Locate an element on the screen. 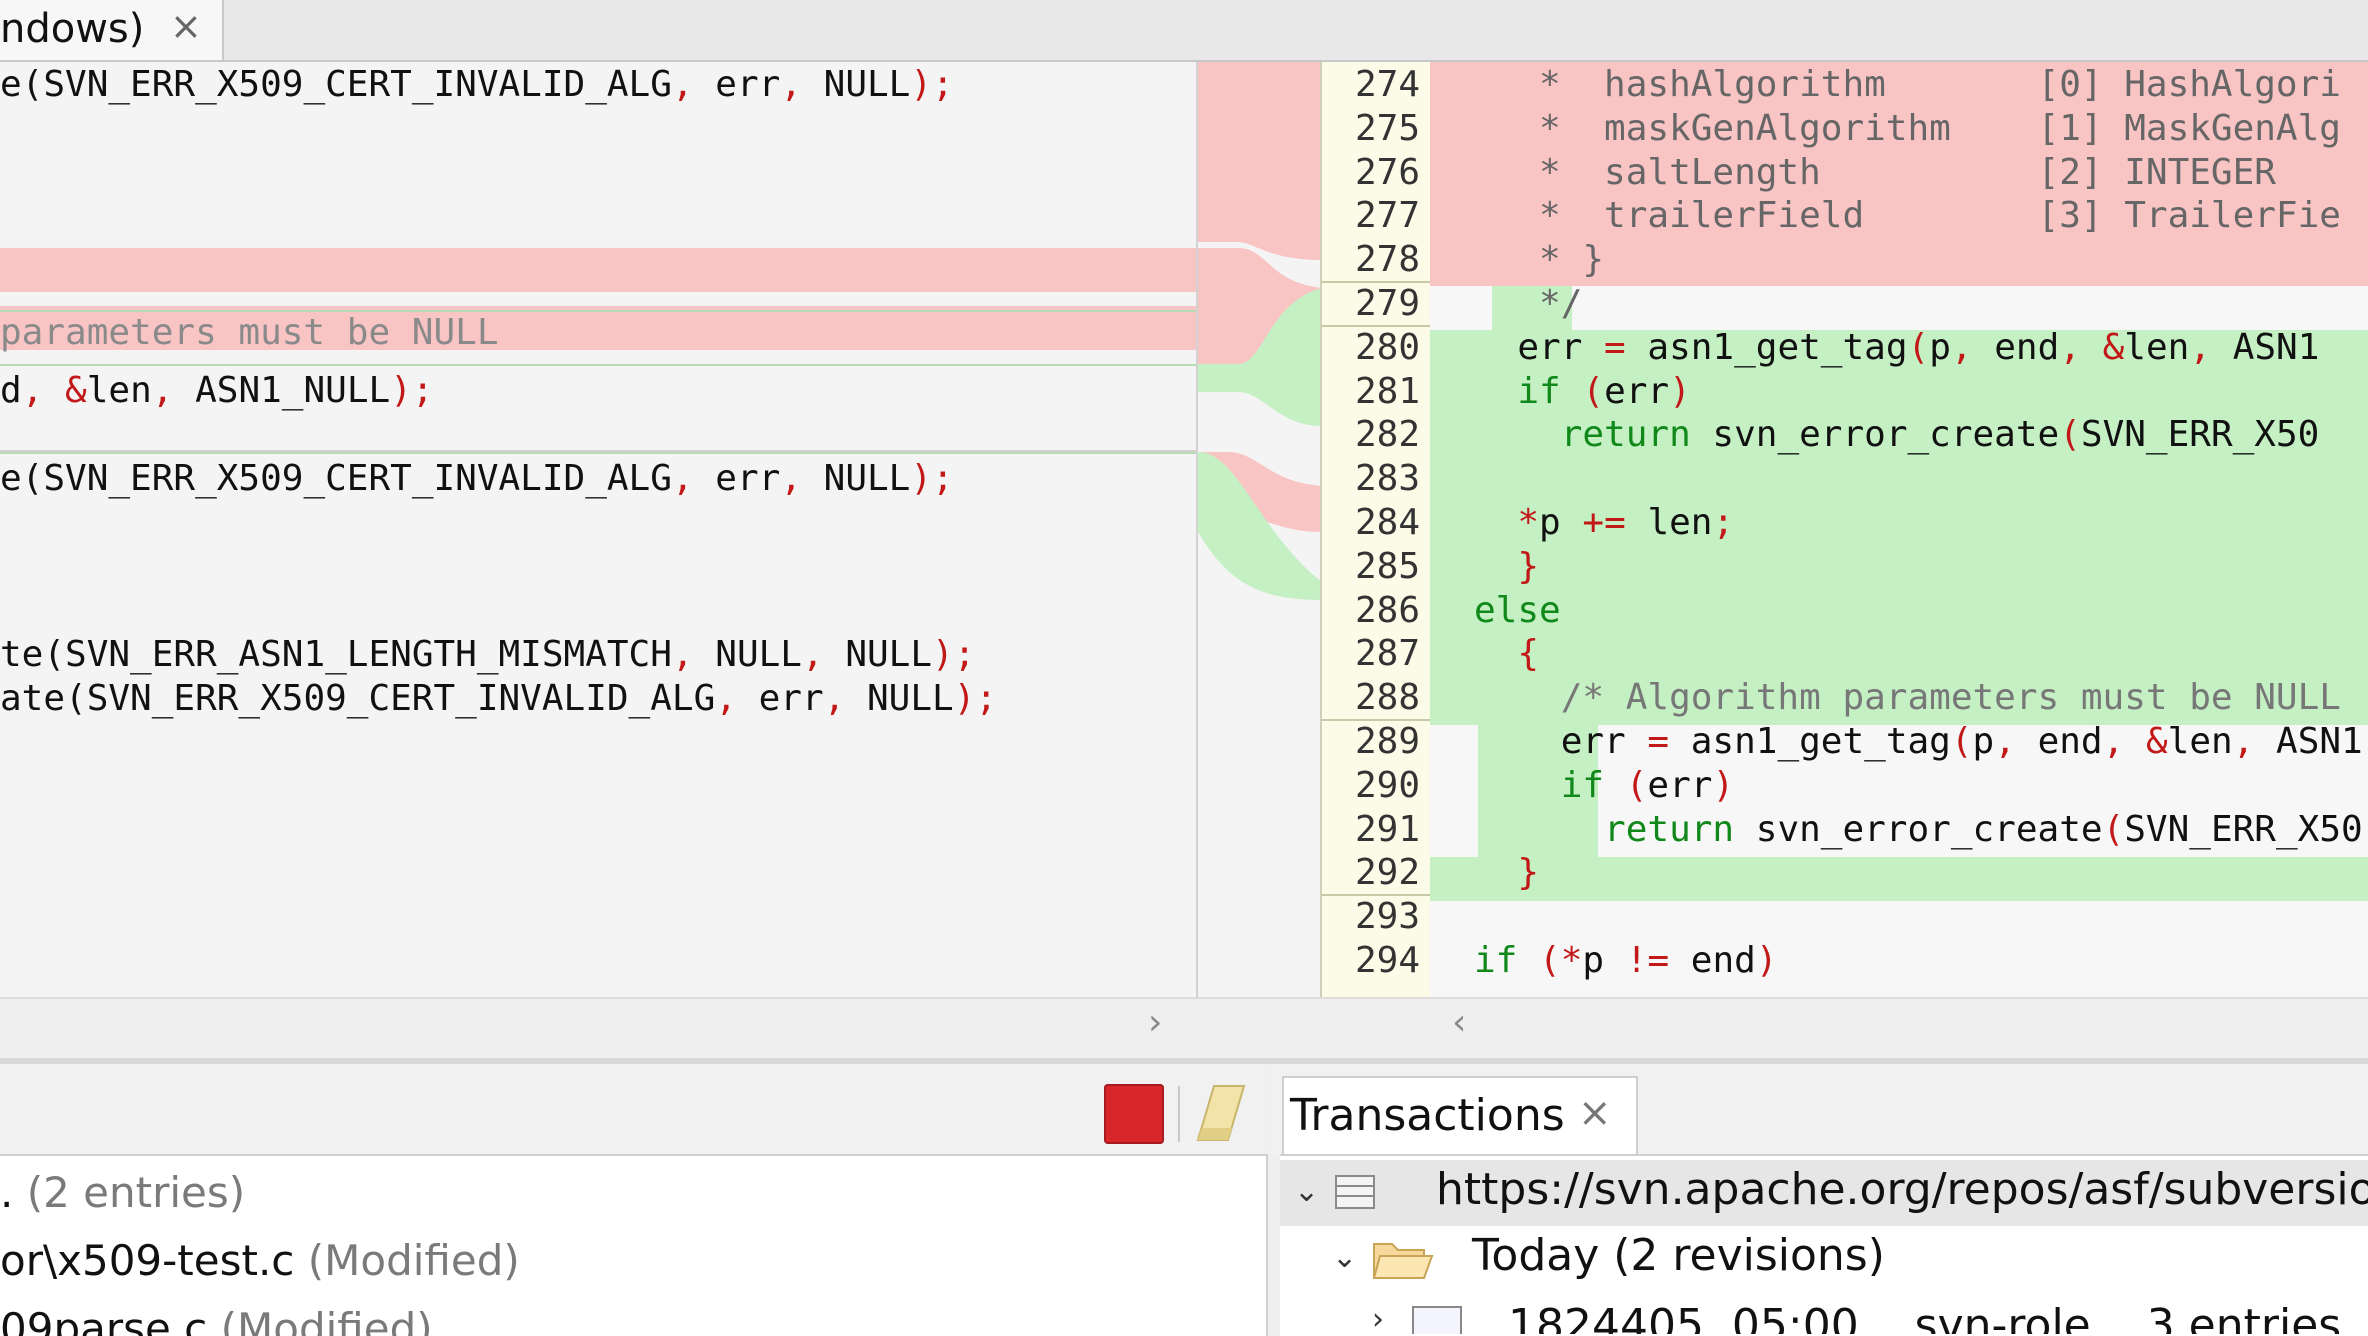 The image size is (2368, 1336). output-toolbar is located at coordinates (634, 1109).